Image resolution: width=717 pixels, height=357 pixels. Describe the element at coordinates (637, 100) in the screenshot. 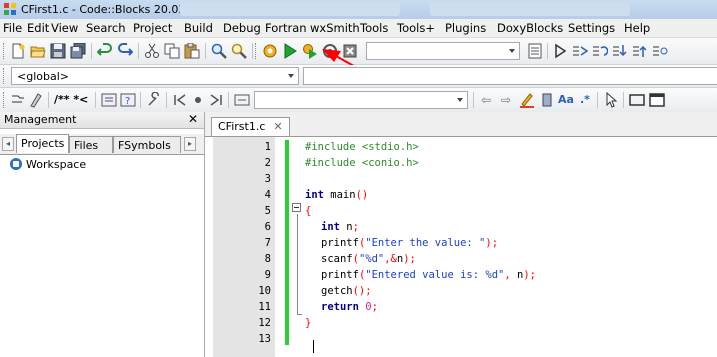

I see `rectangle-icon` at that location.